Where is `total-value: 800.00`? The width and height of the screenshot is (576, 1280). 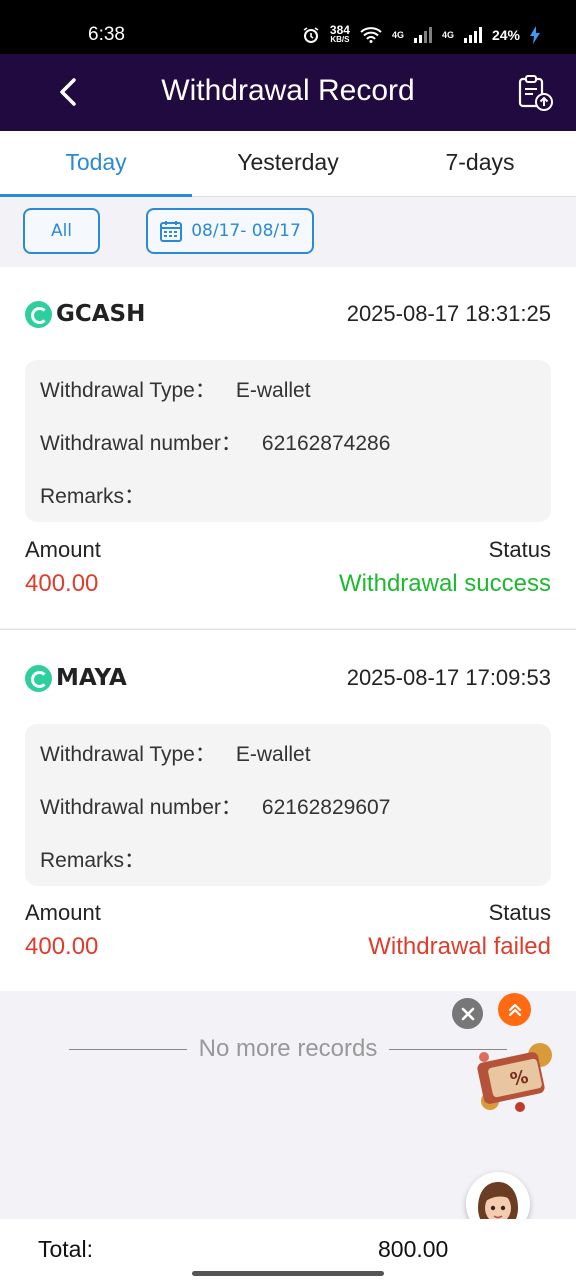
total-value: 800.00 is located at coordinates (413, 1249).